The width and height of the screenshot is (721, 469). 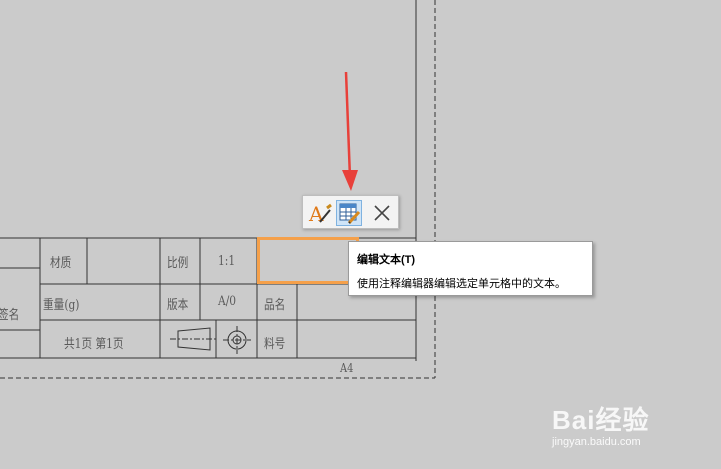 I want to click on watermark-brand: Bai经验, so click(x=601, y=420).